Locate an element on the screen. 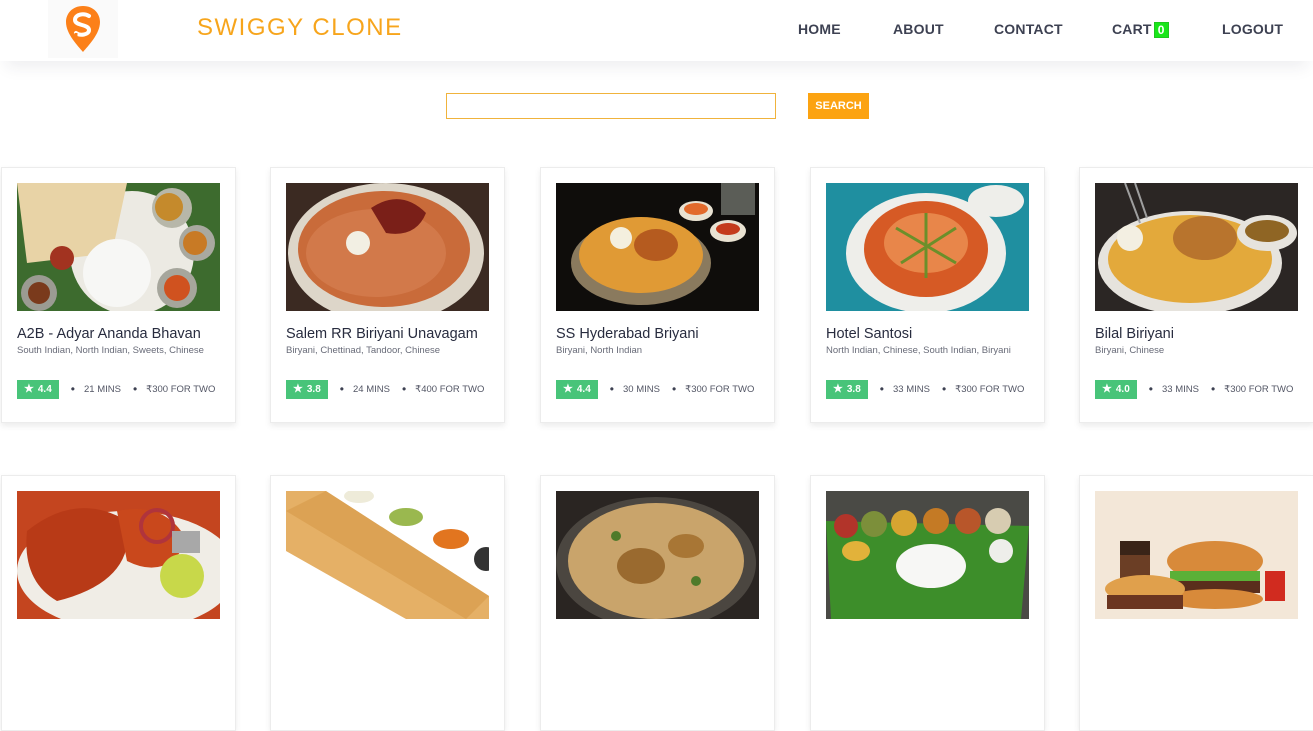  burger-combo-image is located at coordinates (1196, 555).